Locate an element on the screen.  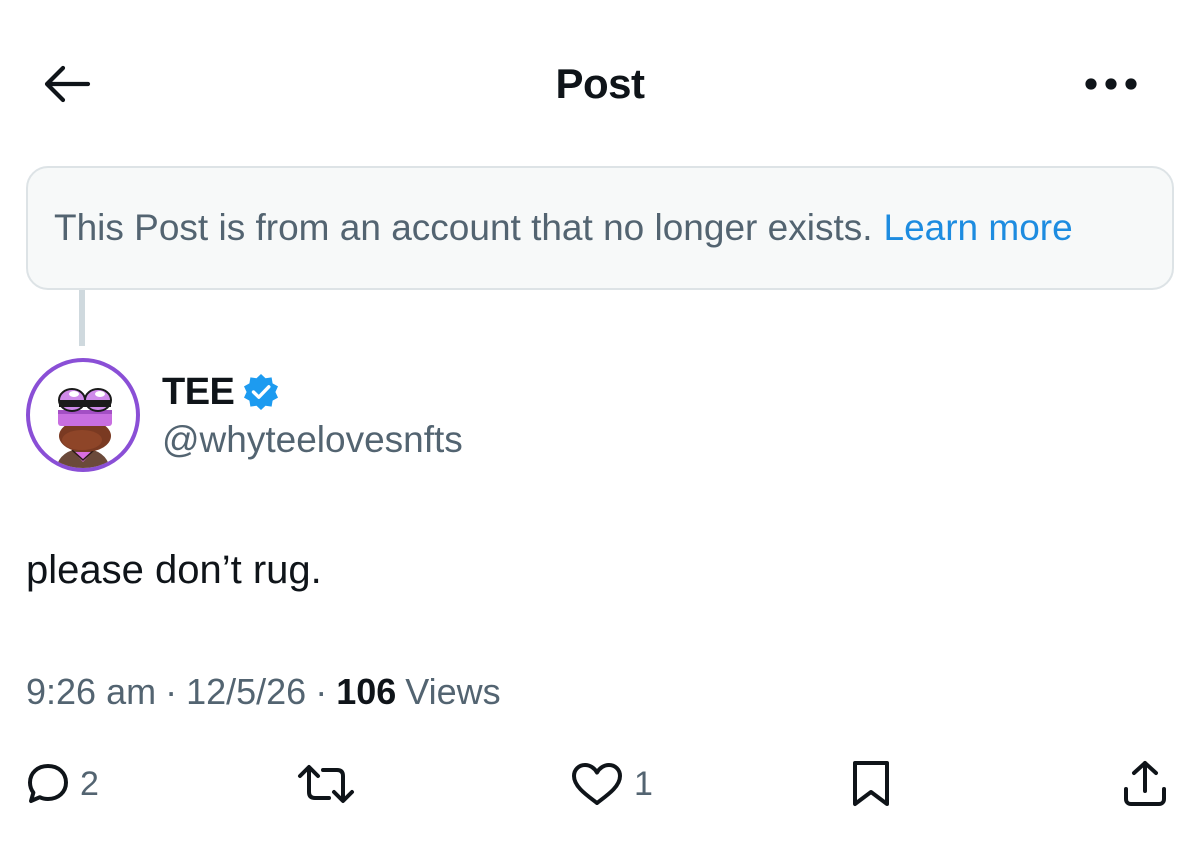
views-label: Views is located at coordinates (452, 692).